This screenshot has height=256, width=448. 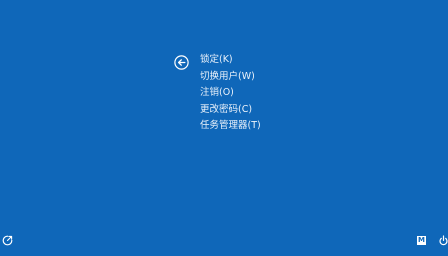 I want to click on menu-item-change-password: 更改密码(C), so click(x=230, y=110).